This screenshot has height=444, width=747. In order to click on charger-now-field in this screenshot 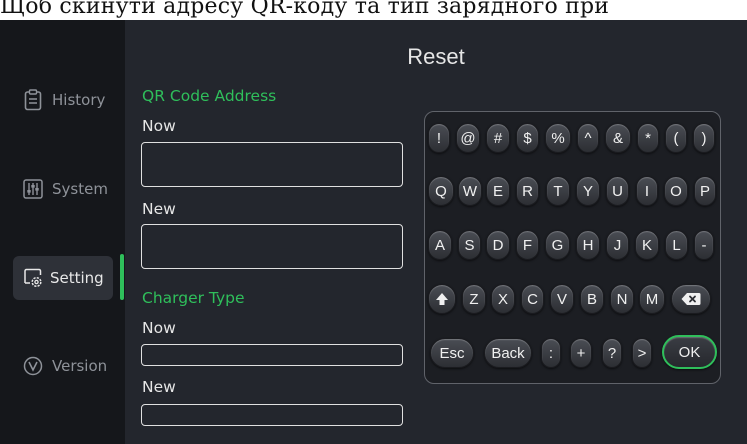, I will do `click(272, 355)`.